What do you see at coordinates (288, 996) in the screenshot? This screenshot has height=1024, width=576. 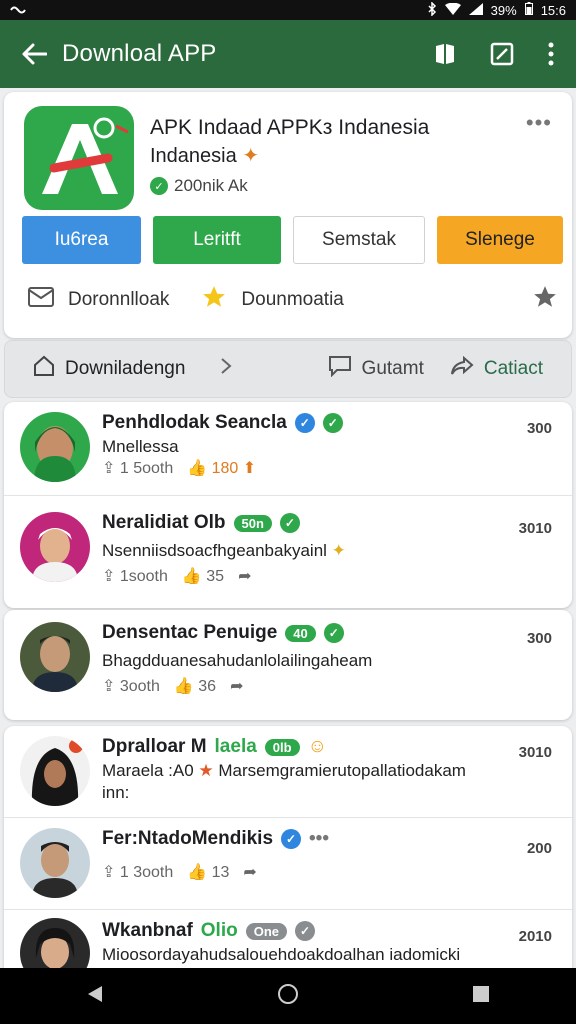 I see `home-circle-icon` at bounding box center [288, 996].